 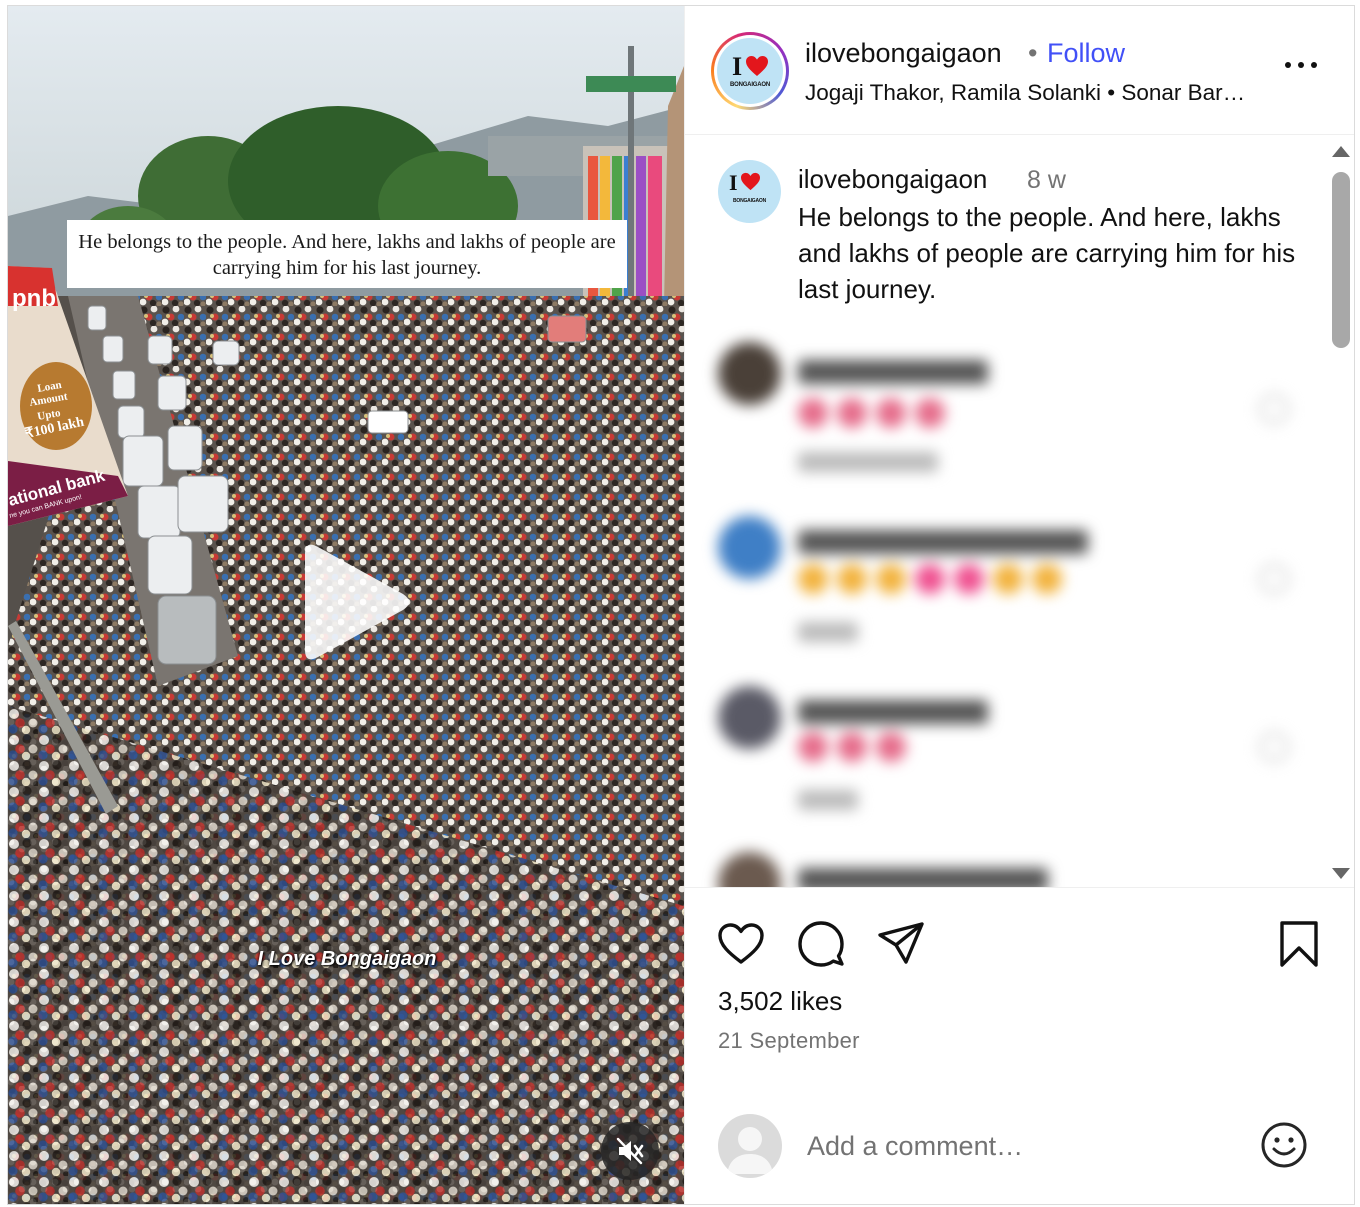 What do you see at coordinates (1017, 1146) in the screenshot?
I see `comment-input` at bounding box center [1017, 1146].